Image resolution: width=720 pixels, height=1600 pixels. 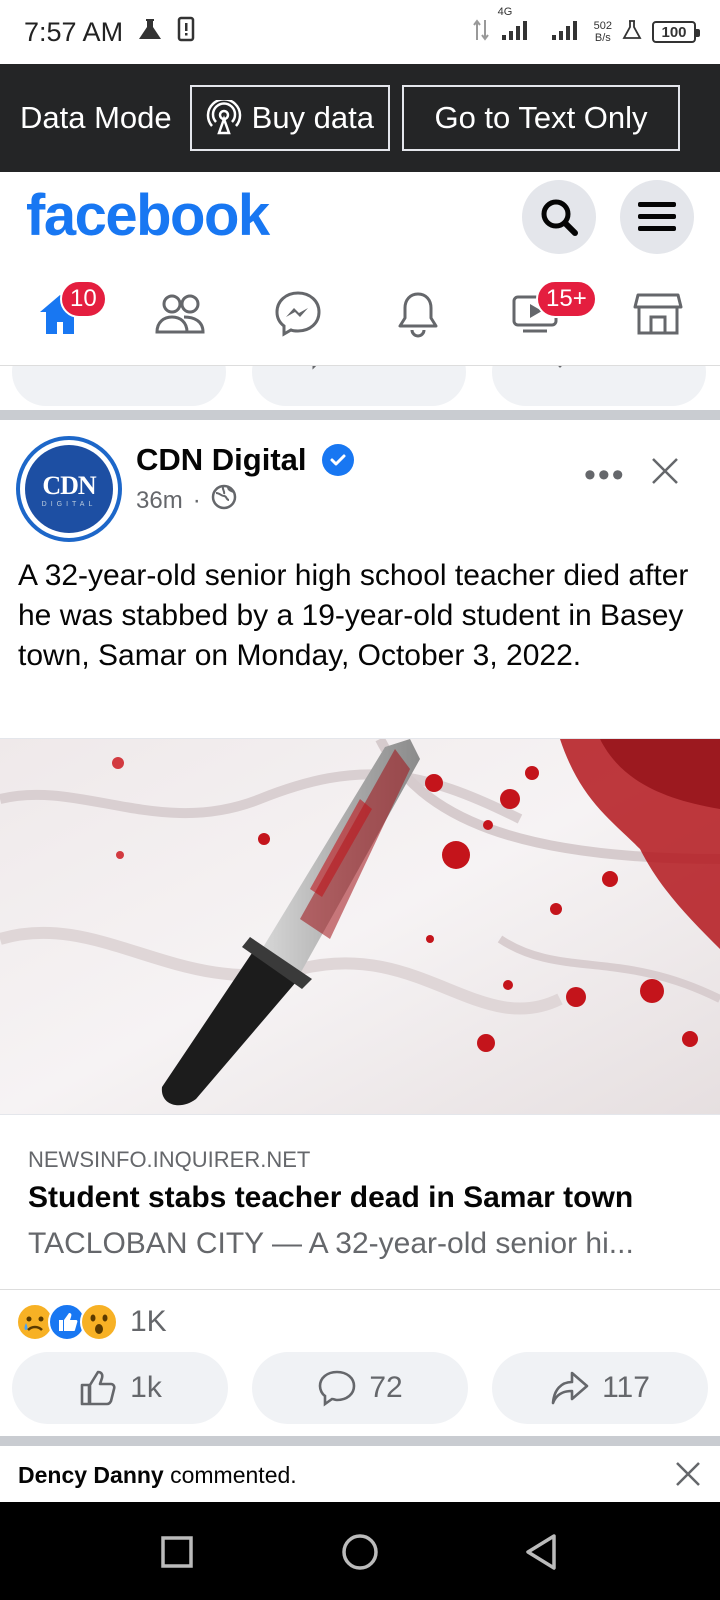 What do you see at coordinates (600, 1388) in the screenshot?
I see `share-button: 117` at bounding box center [600, 1388].